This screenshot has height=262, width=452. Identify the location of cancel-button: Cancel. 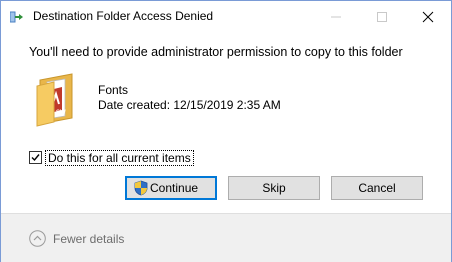
(377, 188).